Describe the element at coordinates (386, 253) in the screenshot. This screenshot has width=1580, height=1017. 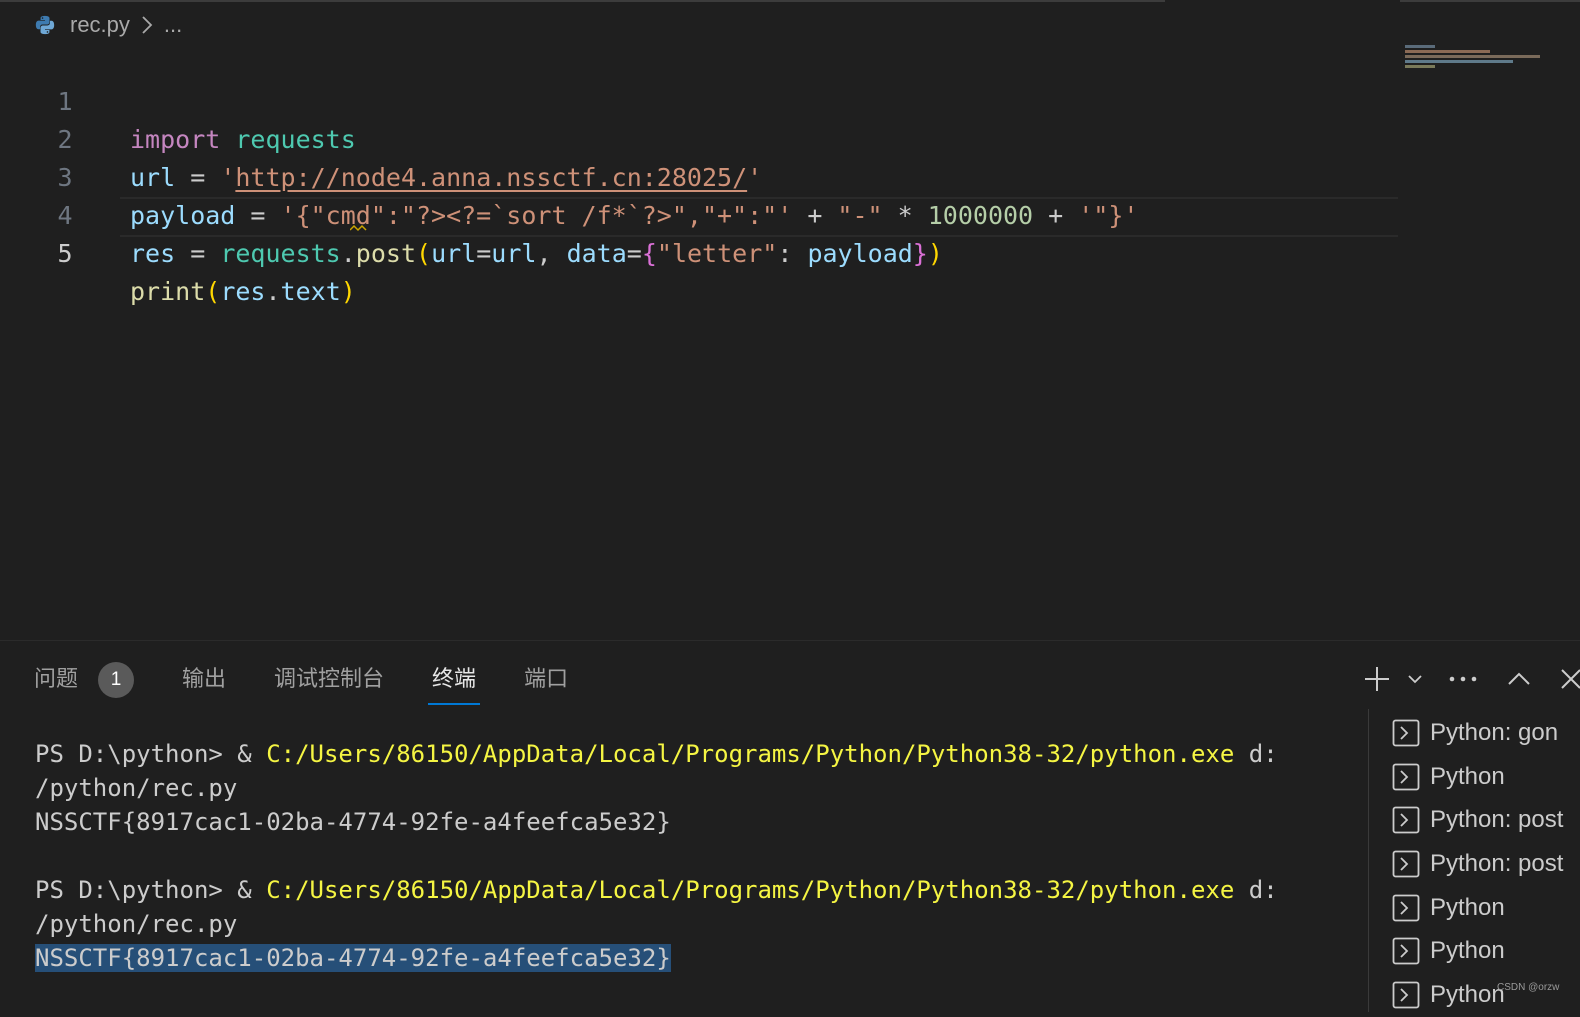
I see `token-function: post` at that location.